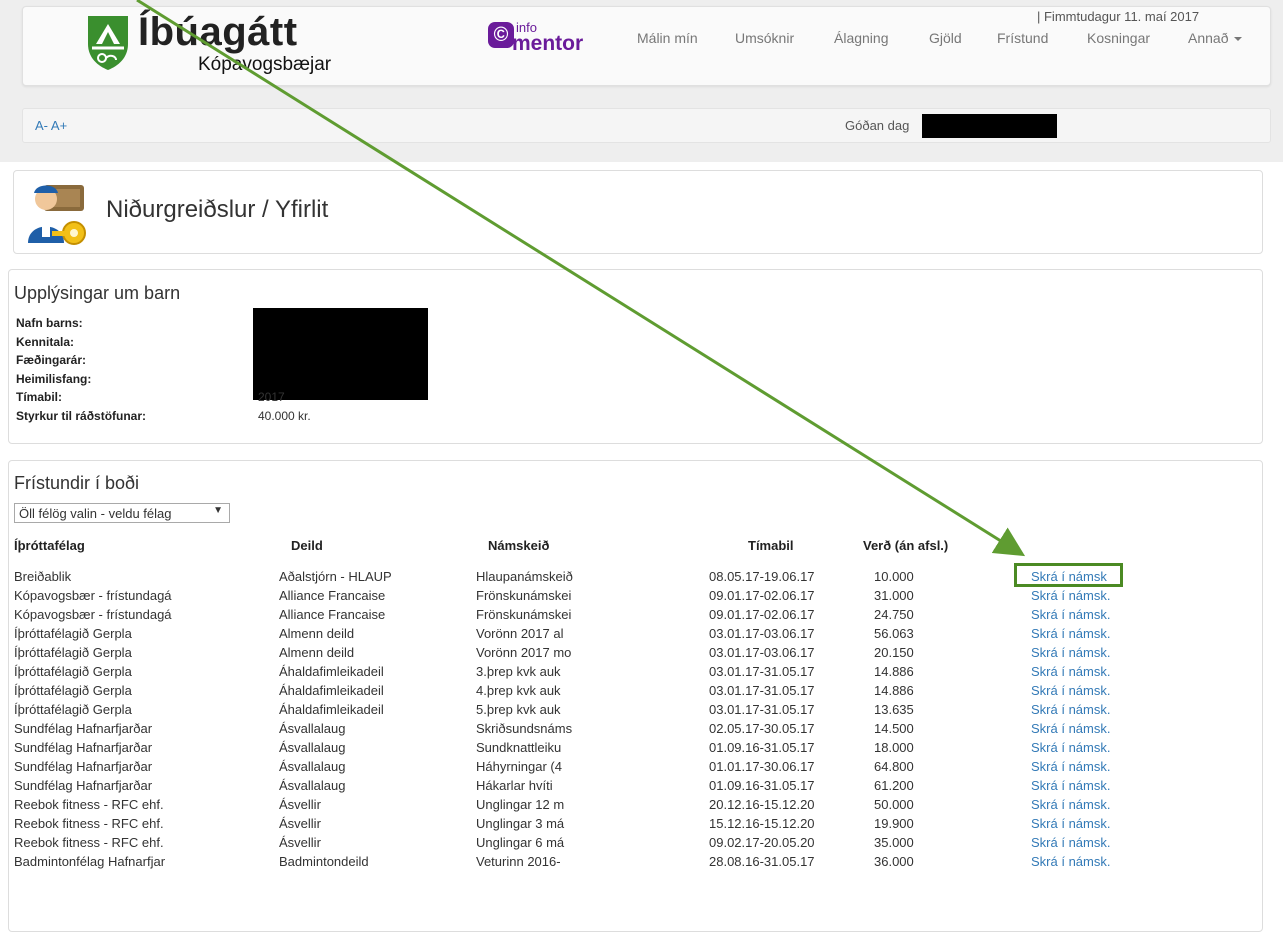  Describe the element at coordinates (894, 766) in the screenshot. I see `cell-price: 64.800` at that location.